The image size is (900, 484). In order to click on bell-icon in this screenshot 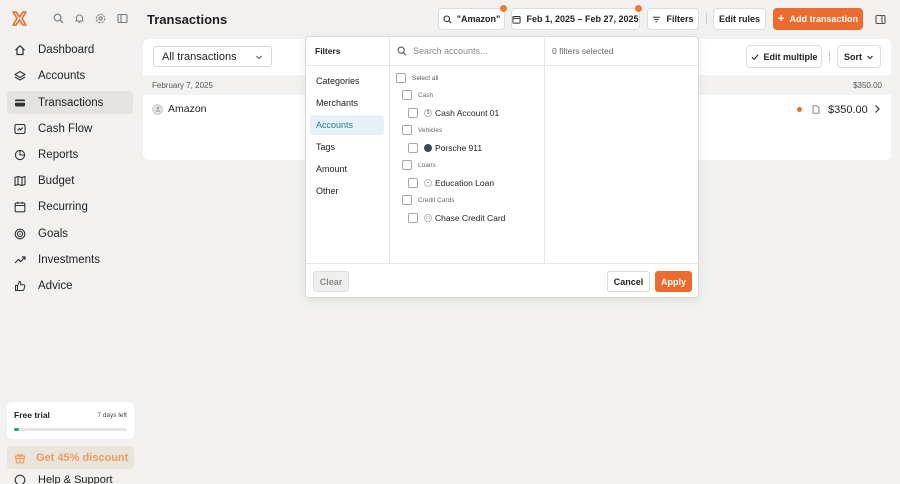, I will do `click(79, 18)`.